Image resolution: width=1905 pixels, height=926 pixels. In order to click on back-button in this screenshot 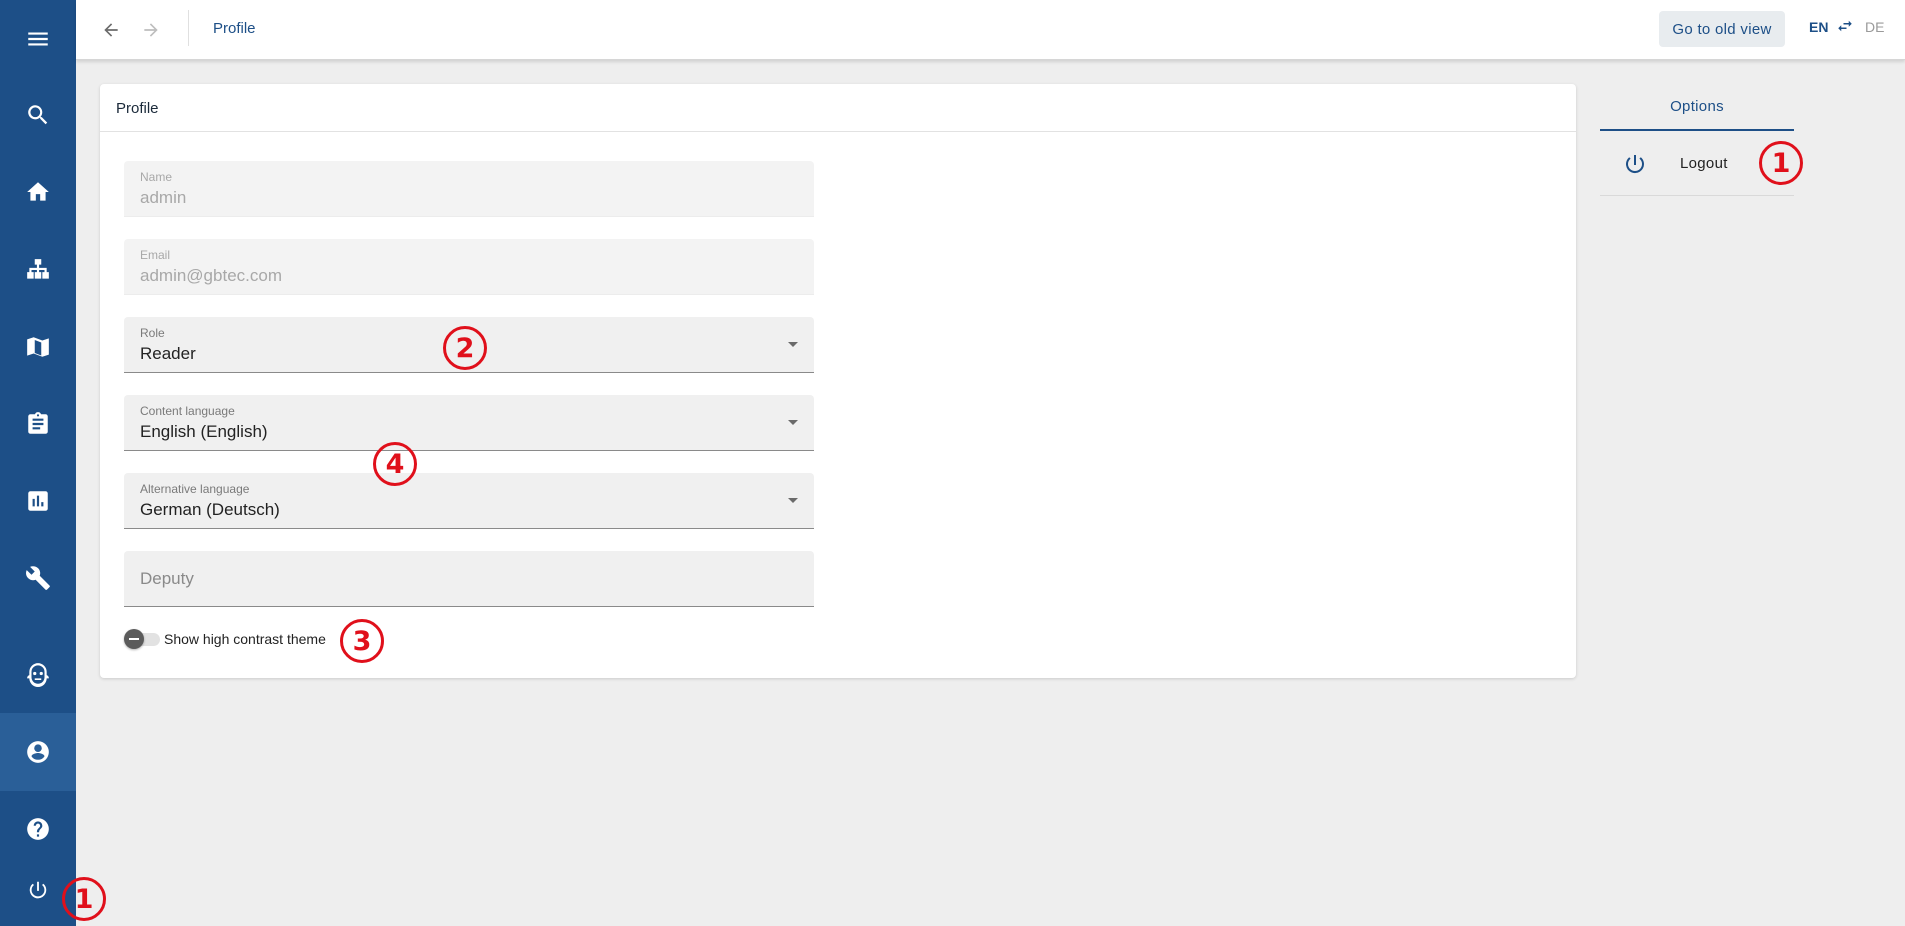, I will do `click(111, 30)`.